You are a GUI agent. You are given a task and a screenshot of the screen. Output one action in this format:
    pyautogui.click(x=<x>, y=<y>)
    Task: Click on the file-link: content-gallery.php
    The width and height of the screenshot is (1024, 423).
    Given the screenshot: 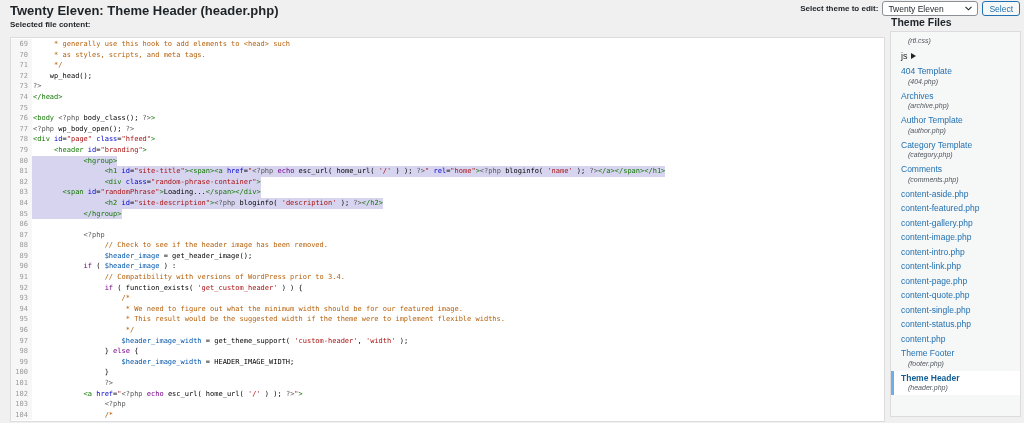 What is the action you would take?
    pyautogui.click(x=957, y=222)
    